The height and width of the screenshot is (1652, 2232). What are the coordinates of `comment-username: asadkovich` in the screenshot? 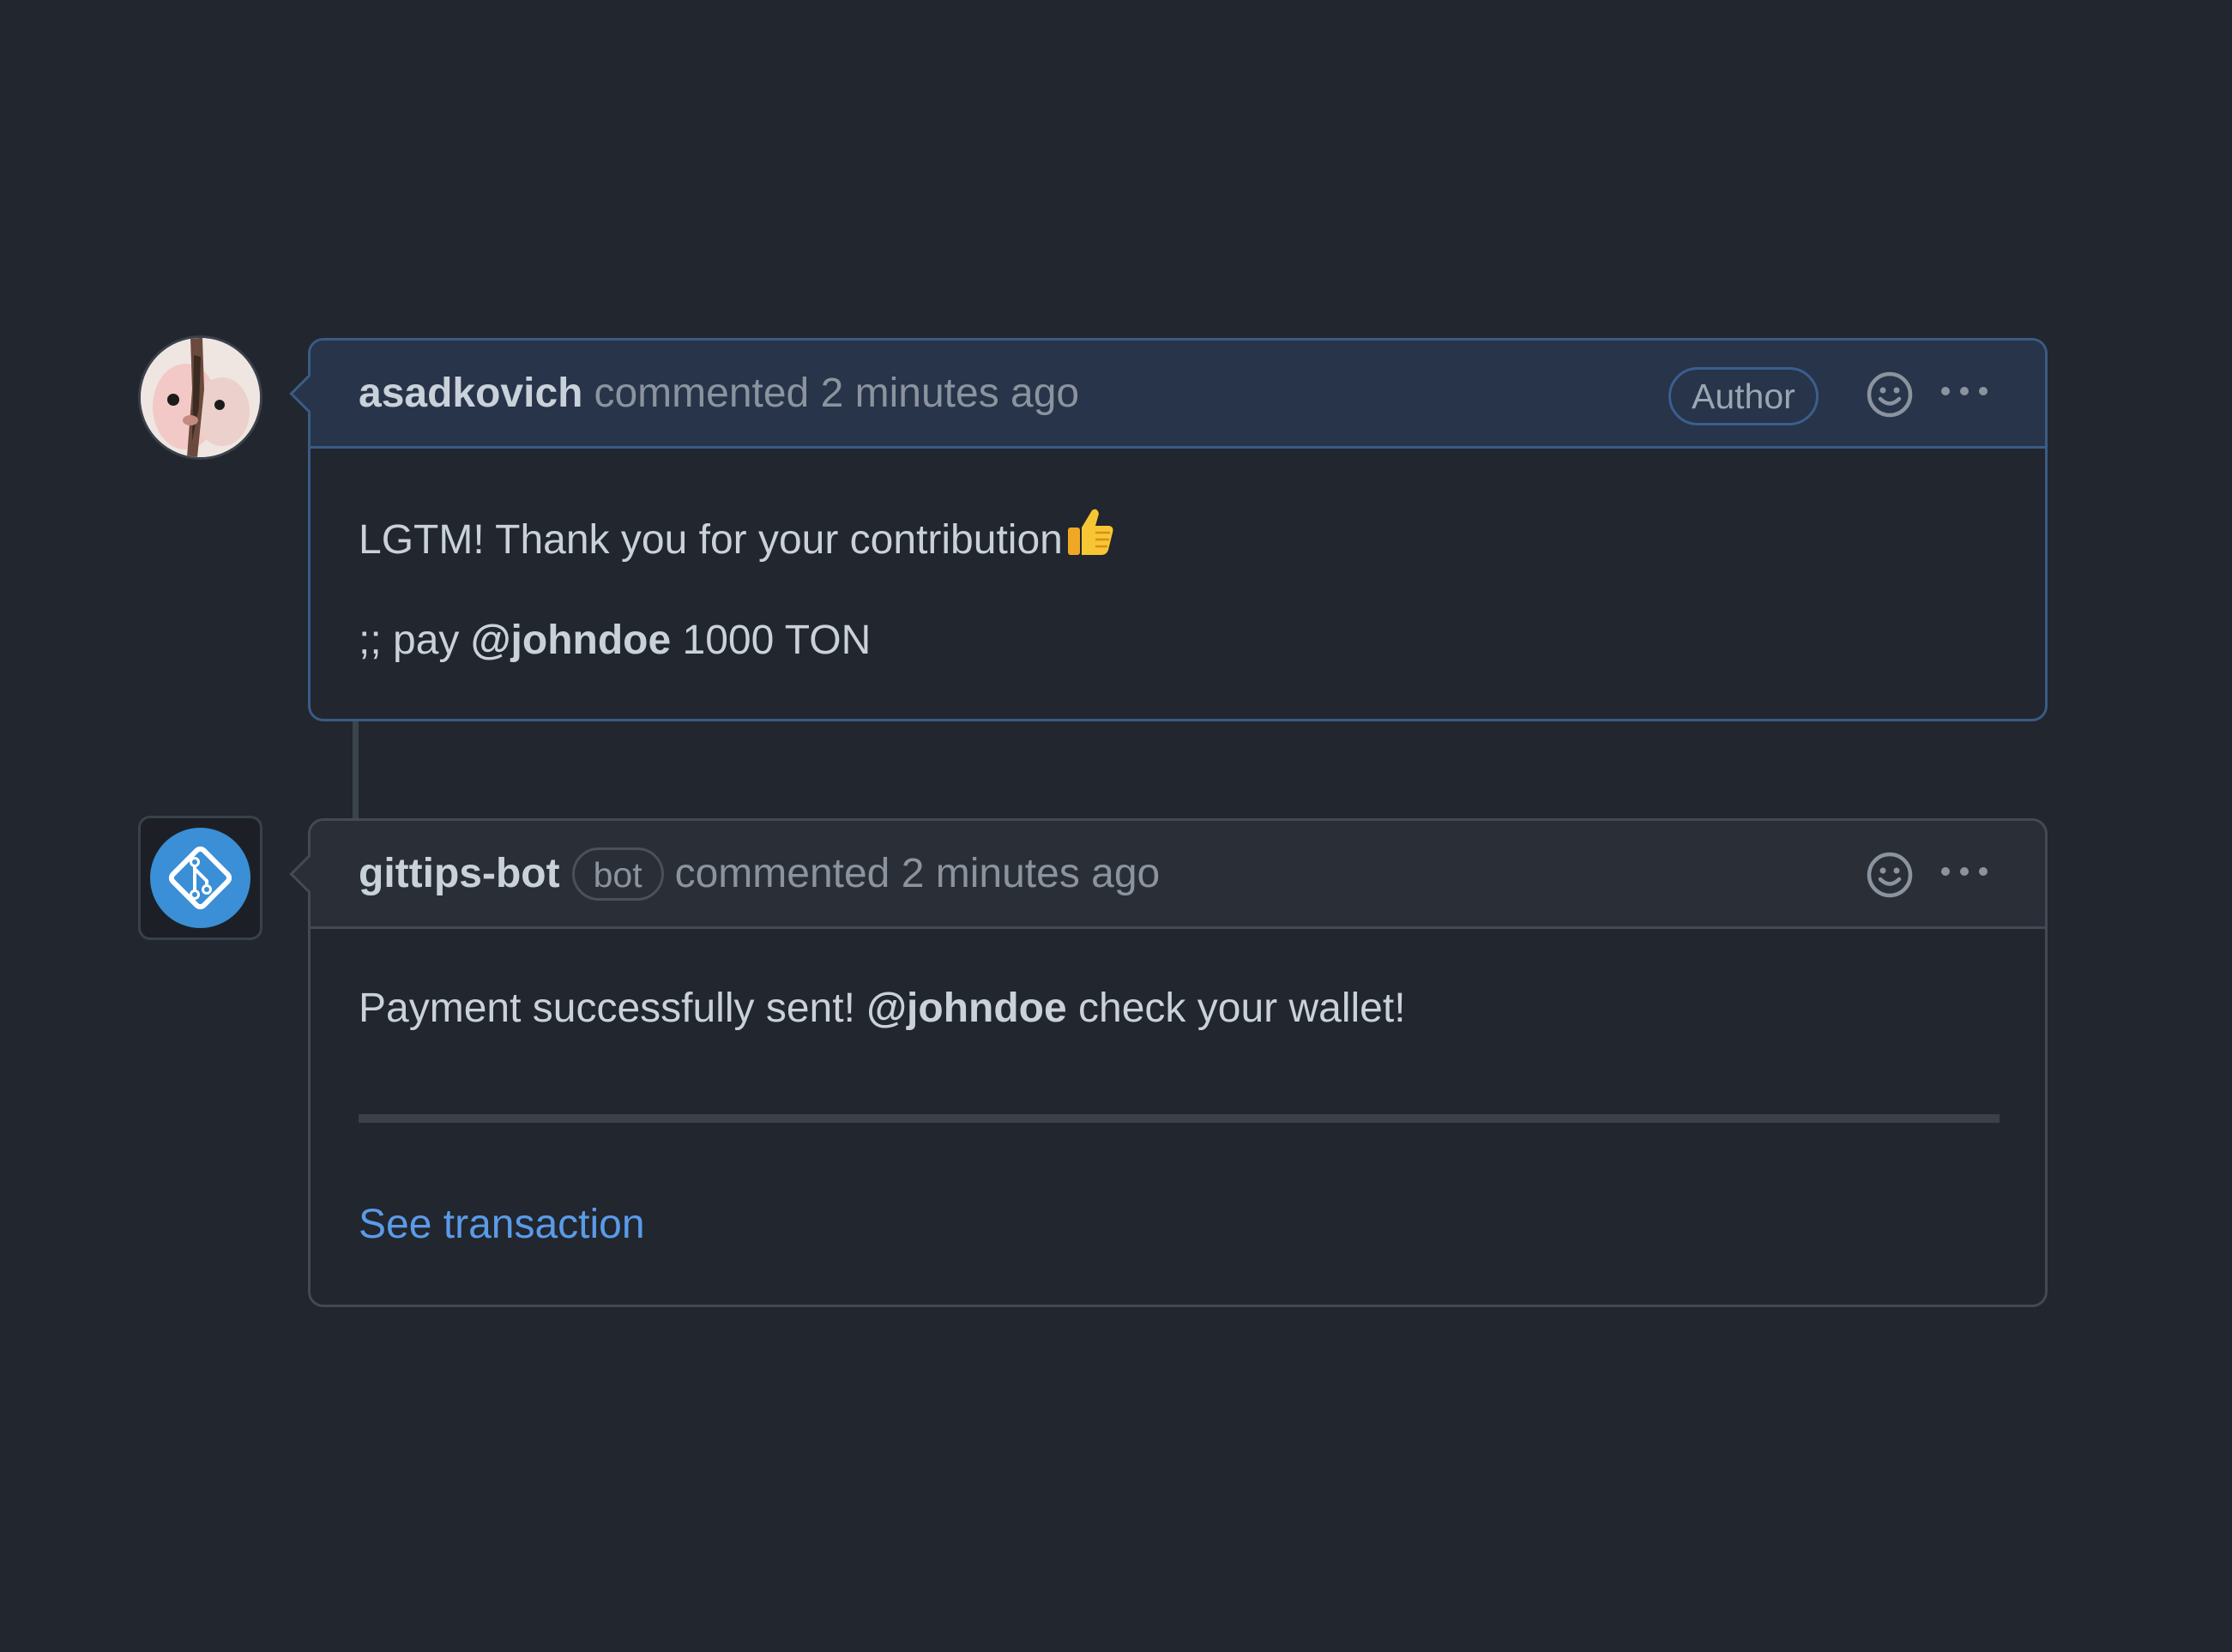 It's located at (470, 393).